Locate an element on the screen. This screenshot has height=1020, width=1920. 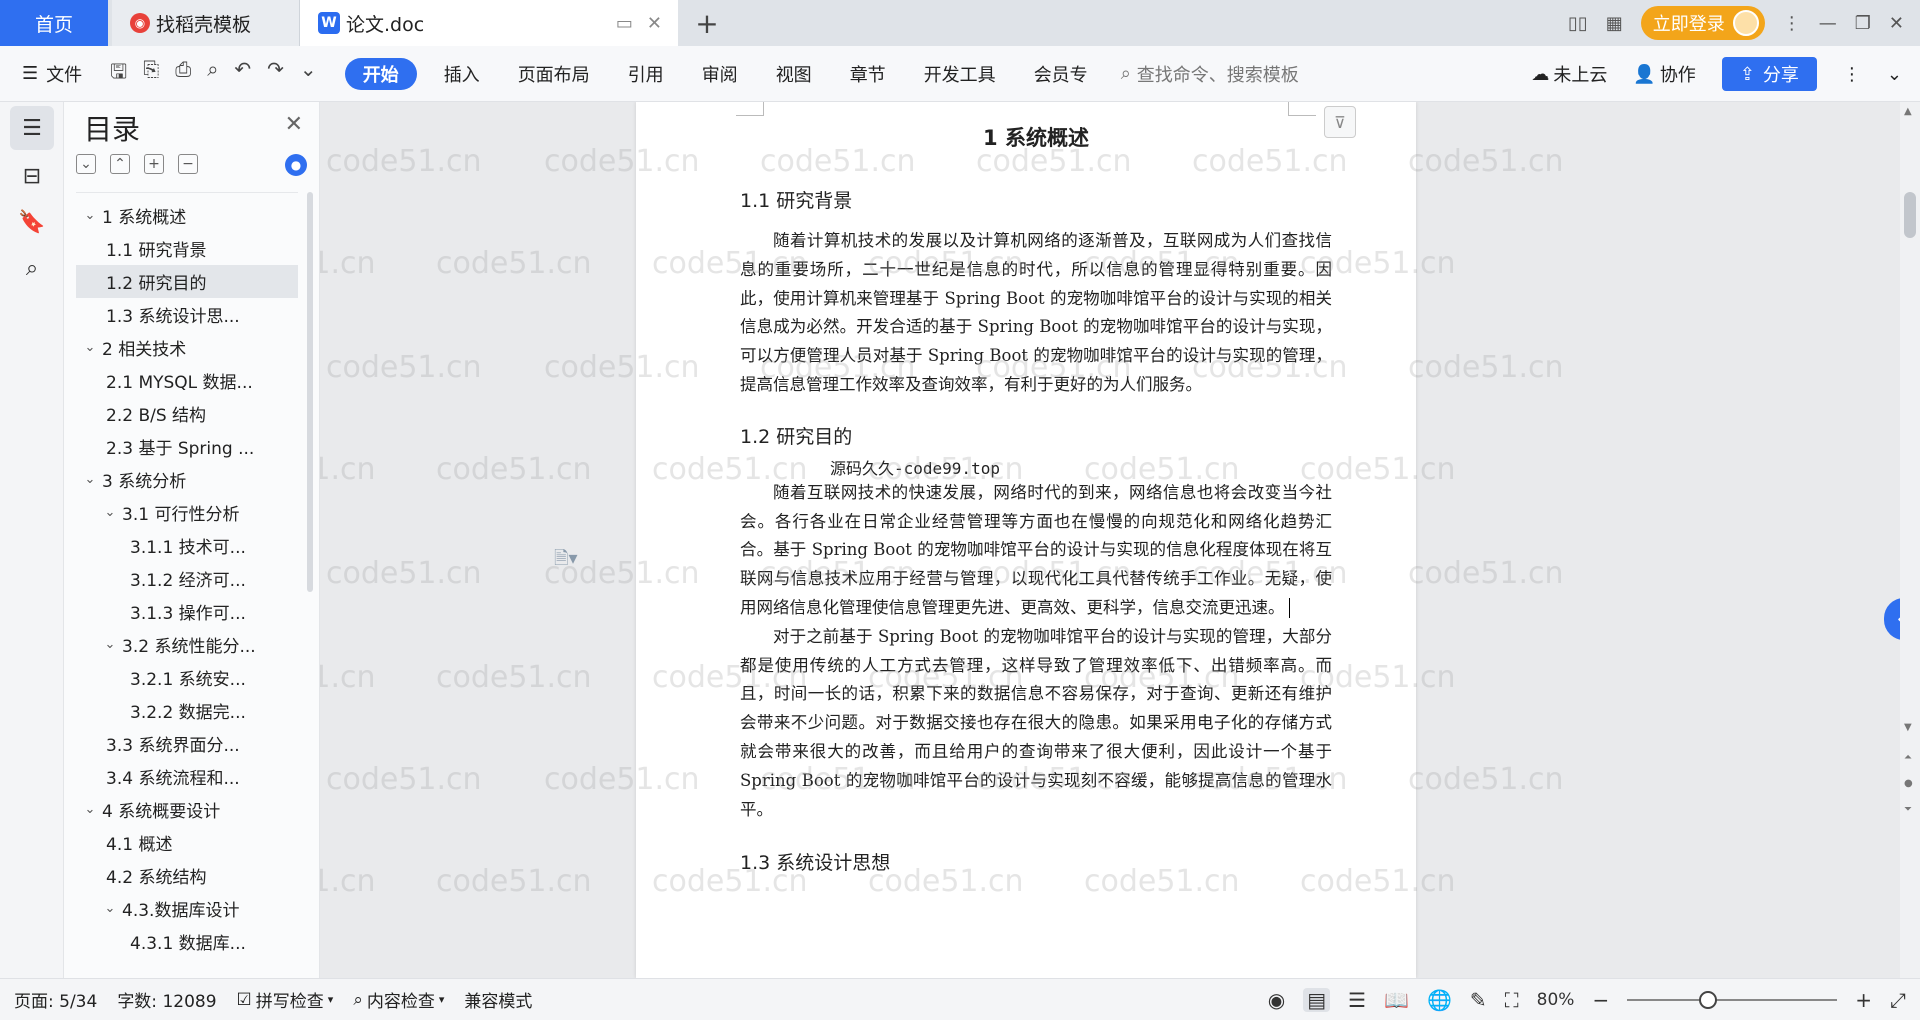
vertical-scrollbar: ▲ ▼ ⏶ ● ⏷ is located at coordinates (1910, 540).